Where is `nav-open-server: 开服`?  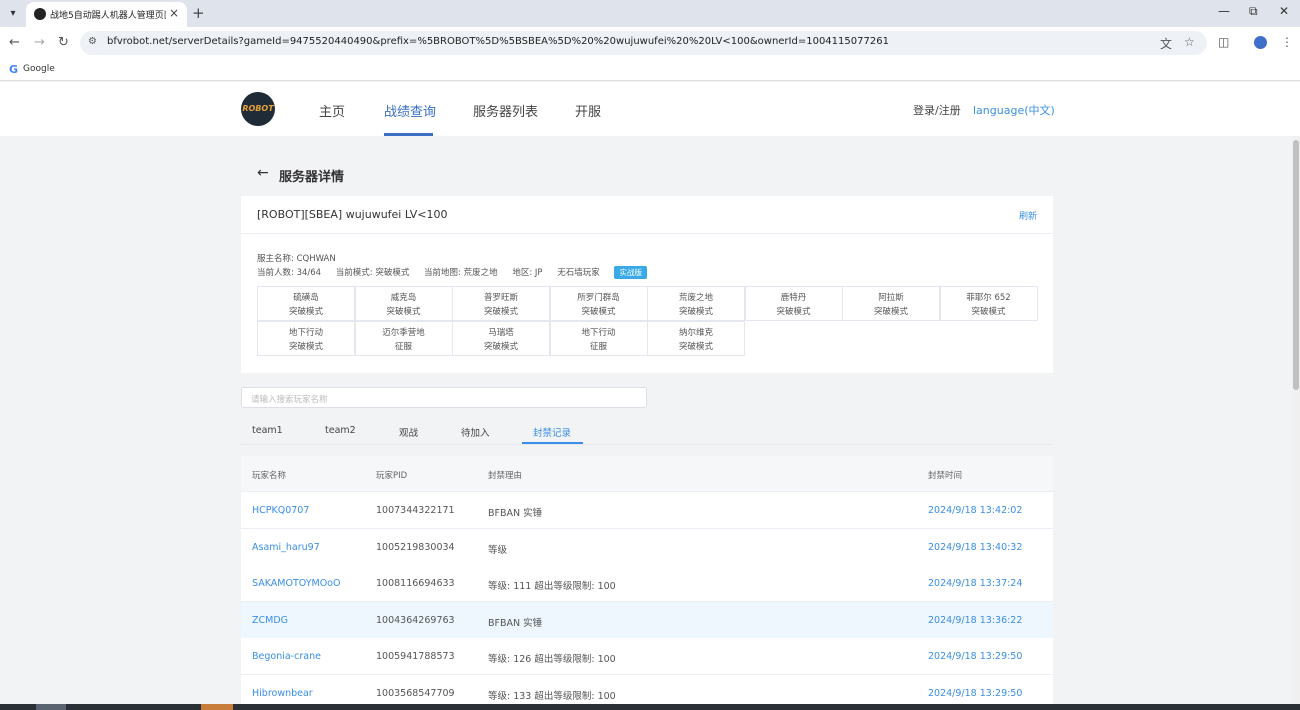 nav-open-server: 开服 is located at coordinates (588, 110).